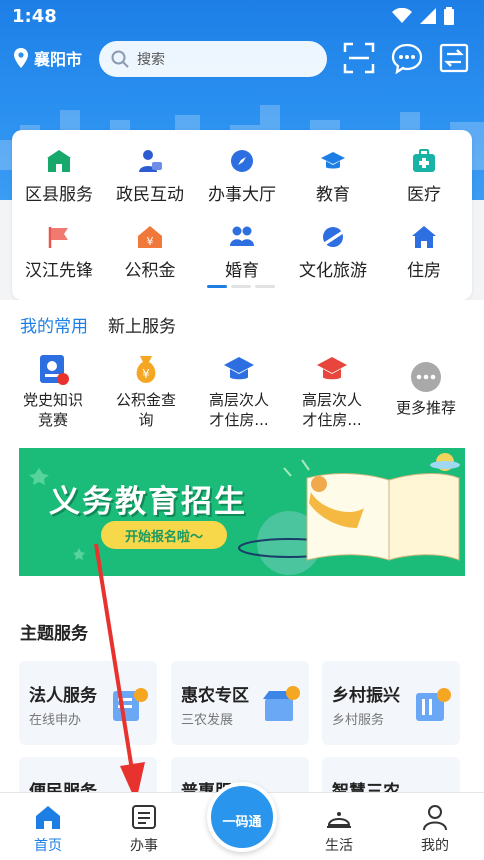 The height and width of the screenshot is (860, 484). I want to click on quiz-badge-icon, so click(54, 370).